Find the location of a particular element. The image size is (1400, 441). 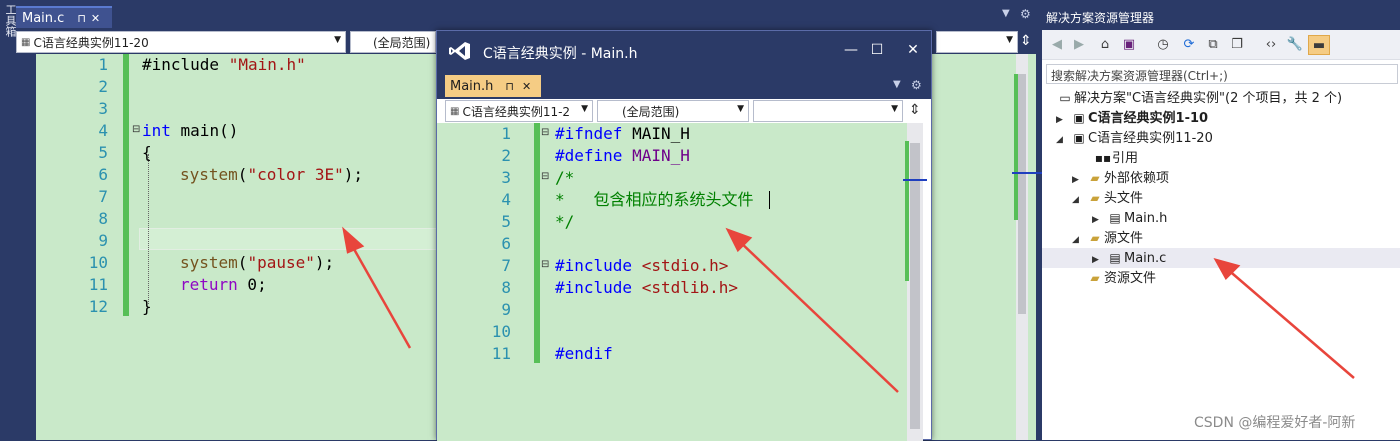

code-line-1: #ifndef MAIN_H is located at coordinates (622, 134).